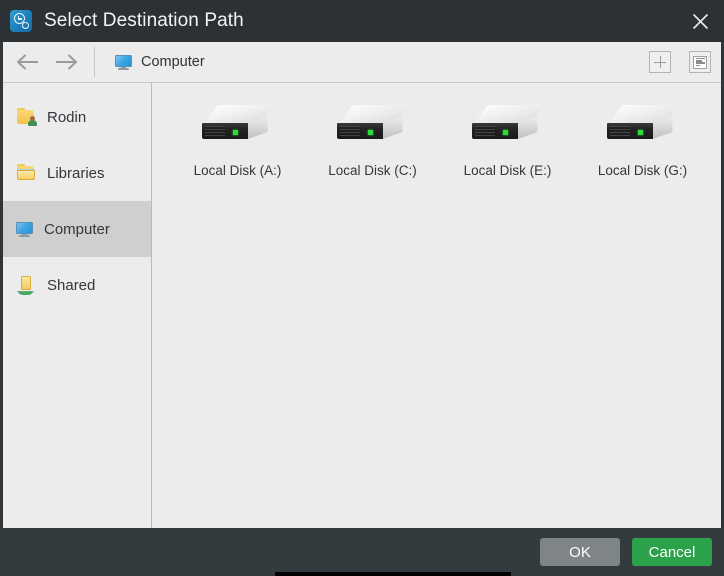  I want to click on shared-folder-icon, so click(26, 285).